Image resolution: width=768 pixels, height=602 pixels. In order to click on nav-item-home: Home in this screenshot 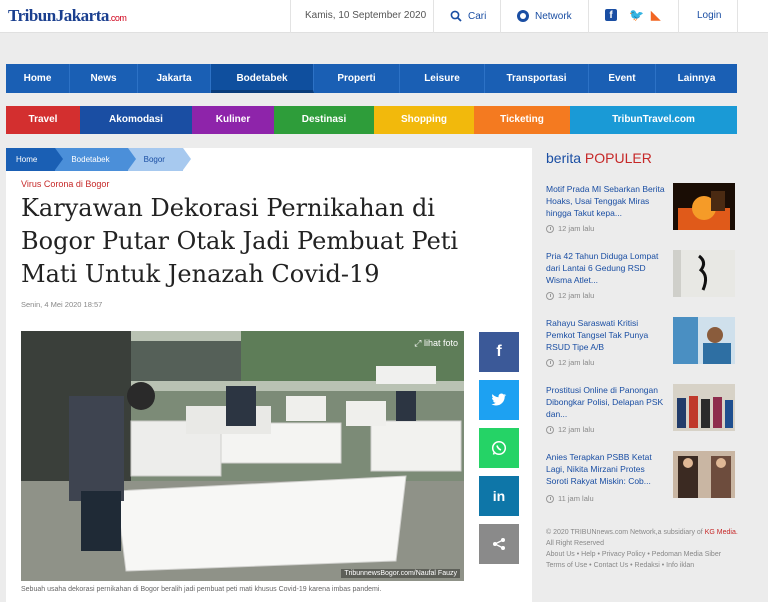, I will do `click(38, 78)`.